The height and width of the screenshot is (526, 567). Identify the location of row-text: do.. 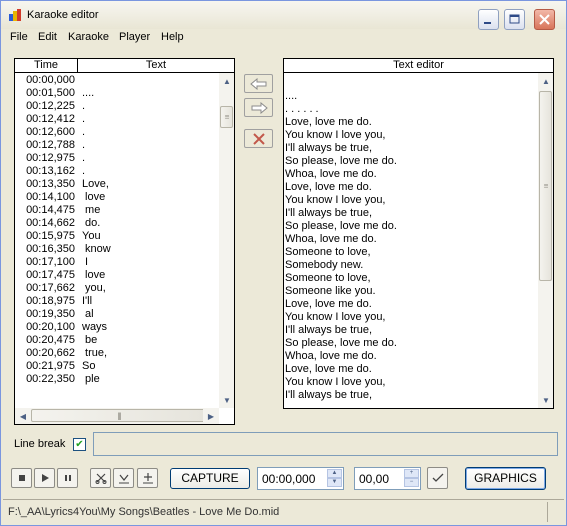
(91, 223).